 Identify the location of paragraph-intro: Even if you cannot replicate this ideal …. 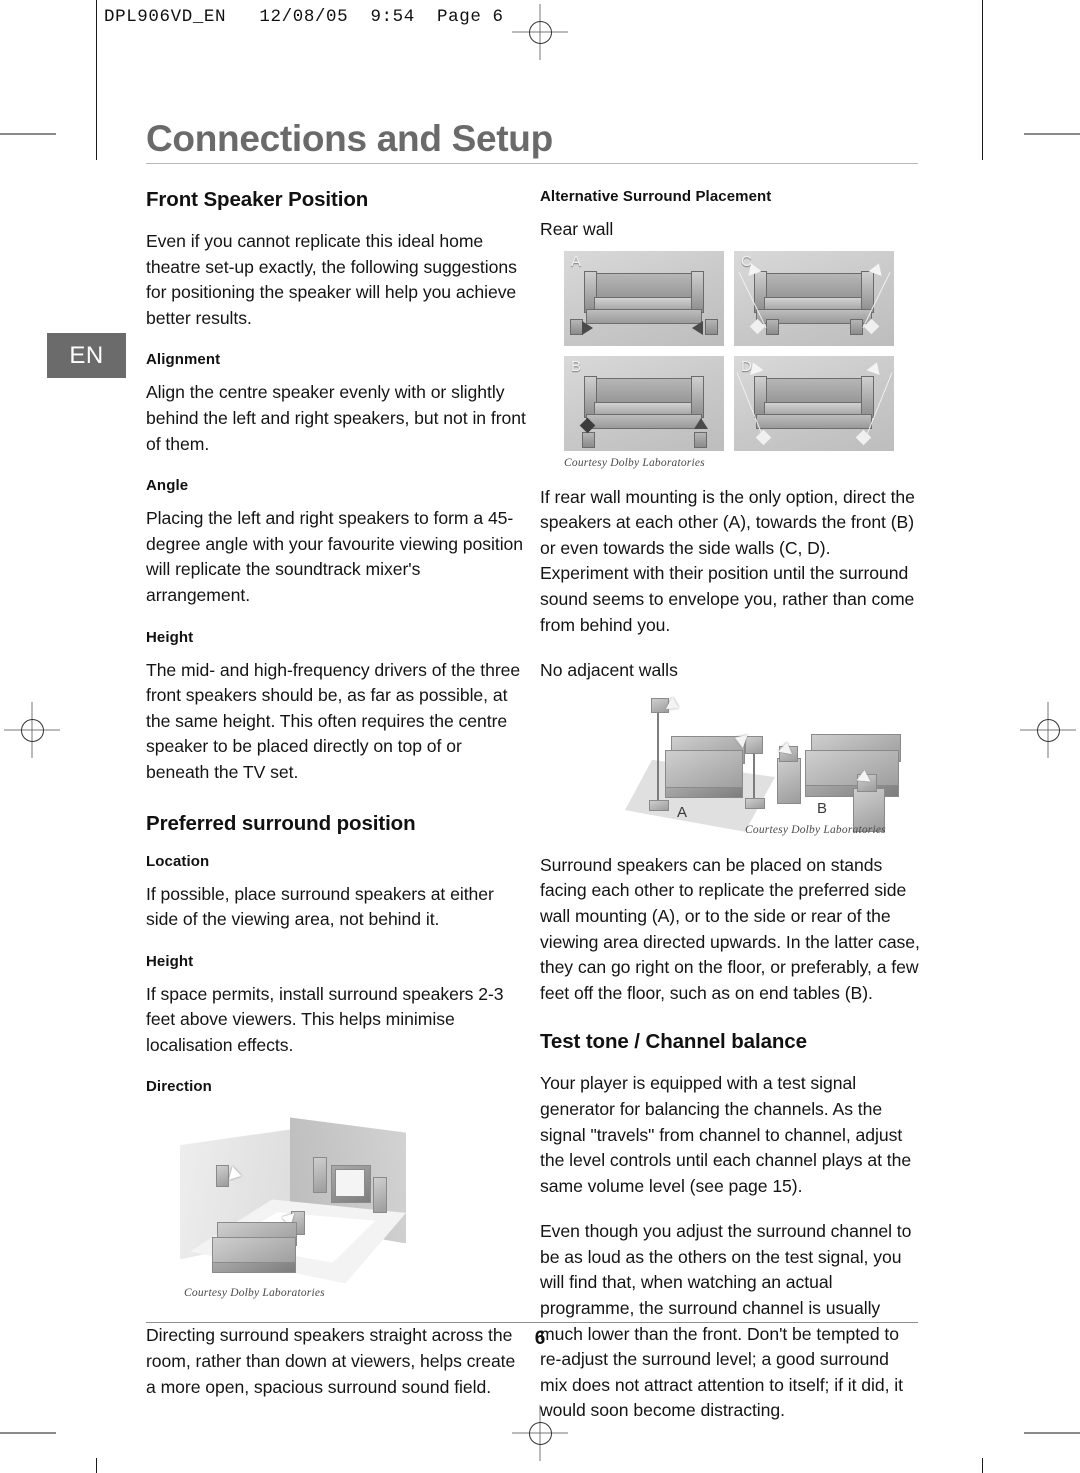
(331, 279).